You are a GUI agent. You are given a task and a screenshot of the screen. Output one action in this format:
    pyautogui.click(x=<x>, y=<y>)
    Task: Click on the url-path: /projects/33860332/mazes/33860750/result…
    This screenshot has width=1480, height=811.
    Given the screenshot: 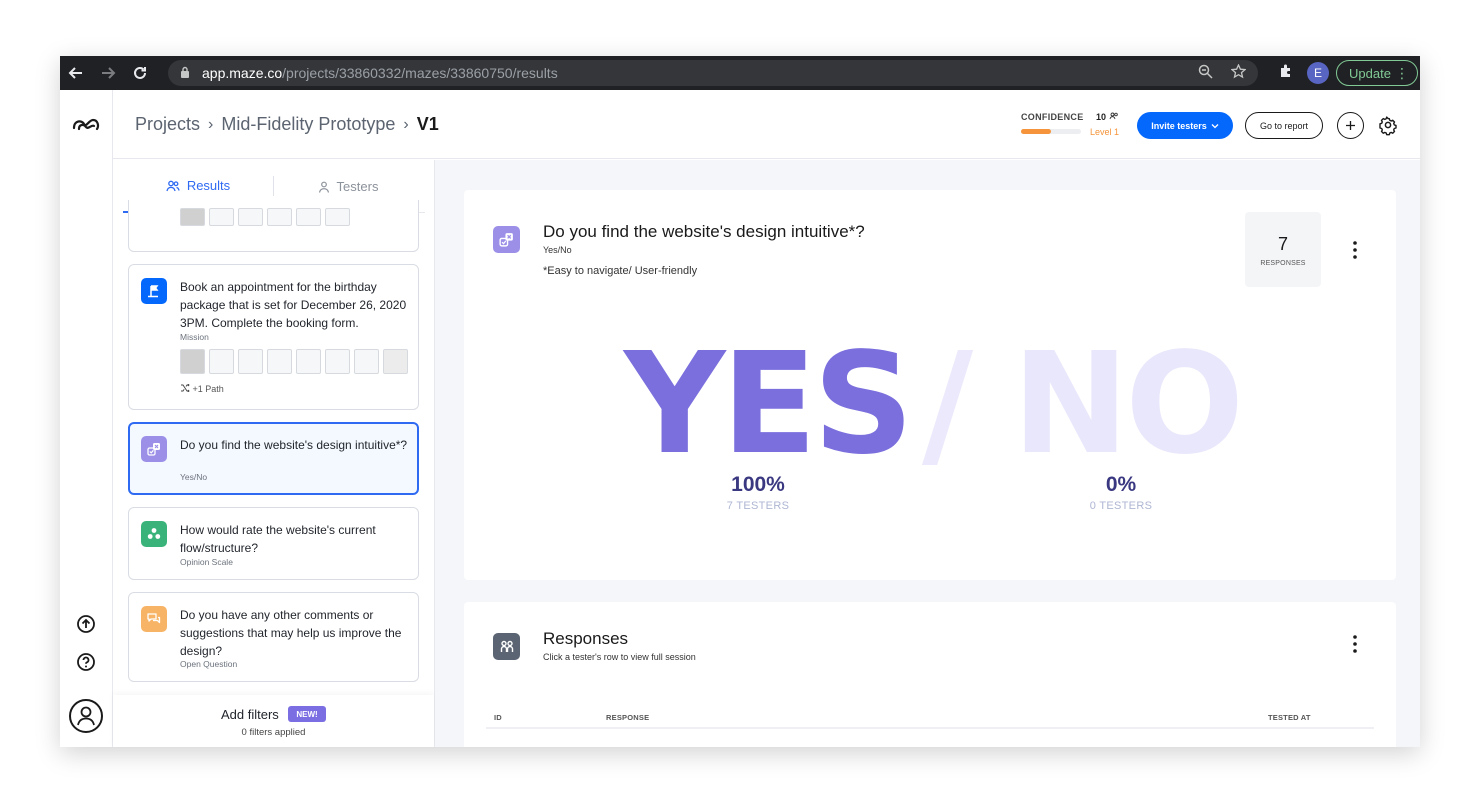 What is the action you would take?
    pyautogui.click(x=420, y=73)
    